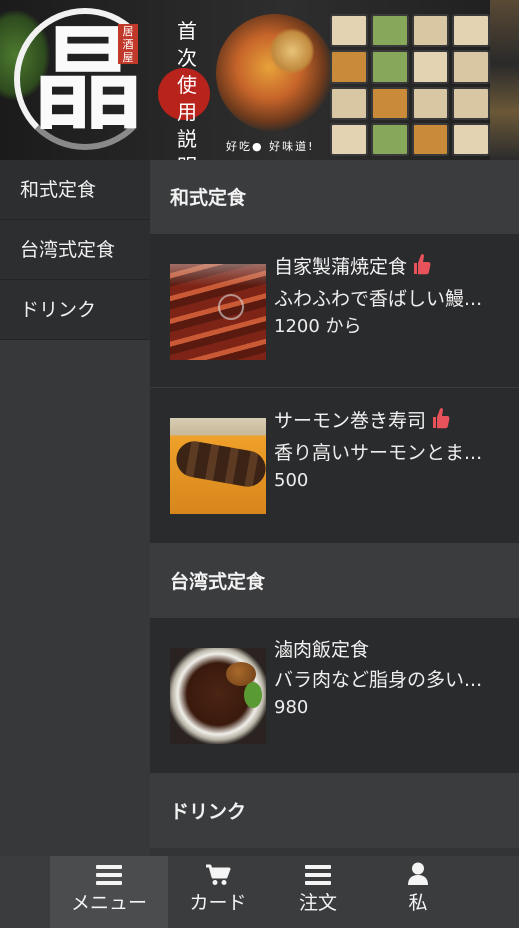 This screenshot has height=928, width=519. What do you see at coordinates (292, 51) in the screenshot?
I see `banner-dish-detail` at bounding box center [292, 51].